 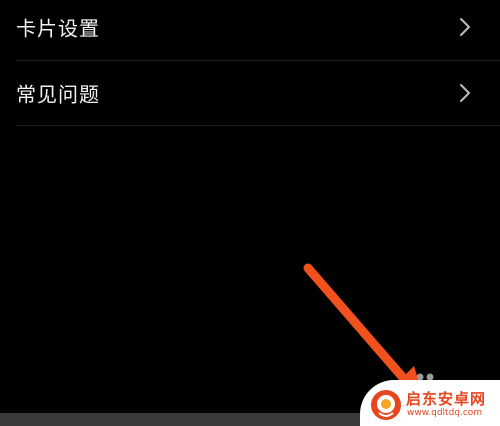 What do you see at coordinates (250, 29) in the screenshot?
I see `menu-item-card-settings: 卡片设置` at bounding box center [250, 29].